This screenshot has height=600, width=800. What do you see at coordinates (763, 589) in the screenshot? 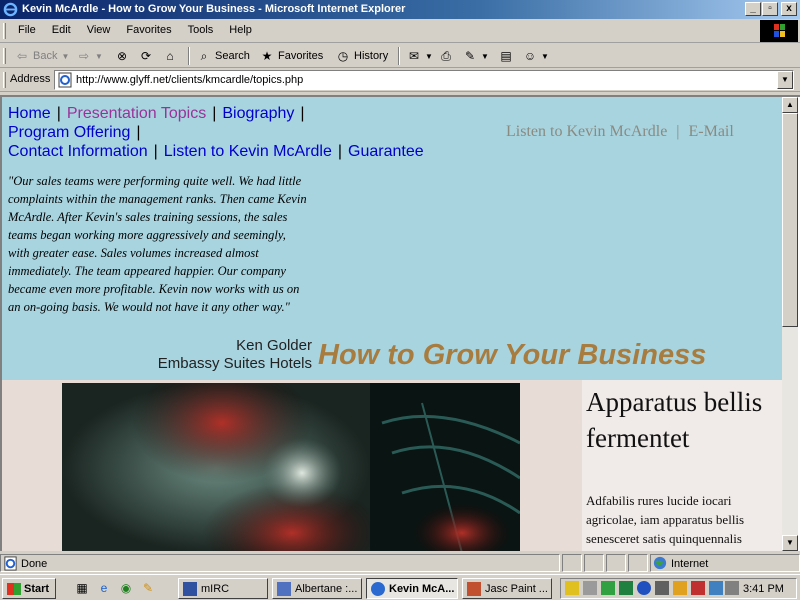
I see `clock: 3:41 PM` at bounding box center [763, 589].